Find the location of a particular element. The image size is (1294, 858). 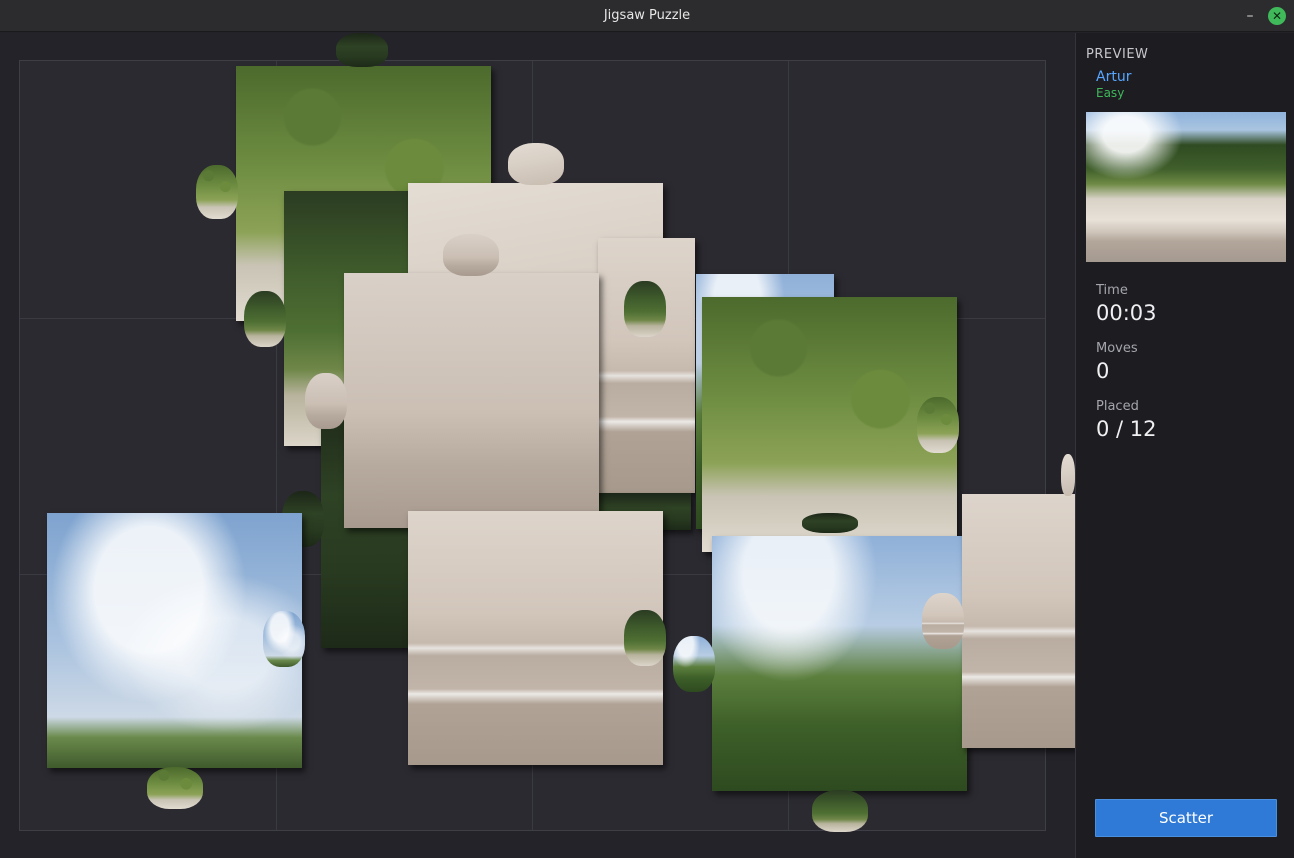

scatter-button: Scatter is located at coordinates (1186, 818).